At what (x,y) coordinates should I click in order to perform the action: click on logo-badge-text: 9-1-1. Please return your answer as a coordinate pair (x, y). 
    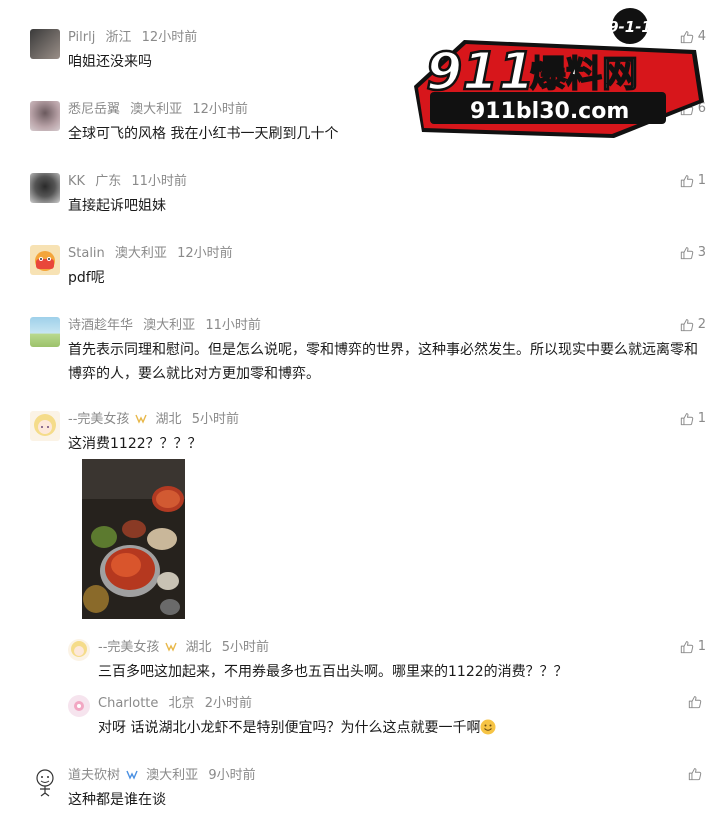
    Looking at the image, I should click on (630, 27).